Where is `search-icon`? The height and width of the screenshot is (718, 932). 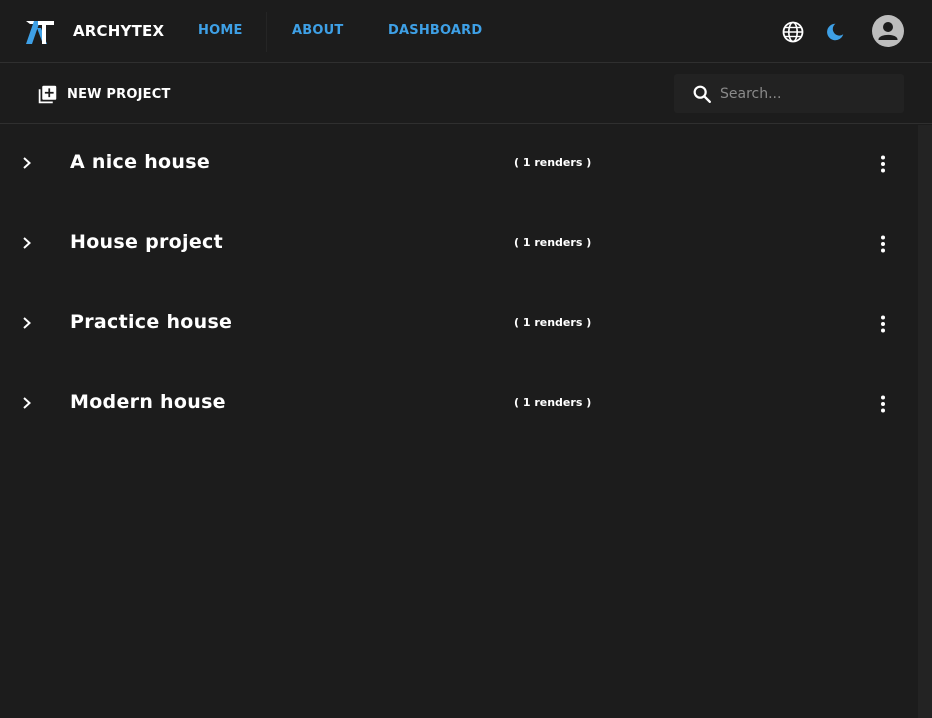 search-icon is located at coordinates (702, 94).